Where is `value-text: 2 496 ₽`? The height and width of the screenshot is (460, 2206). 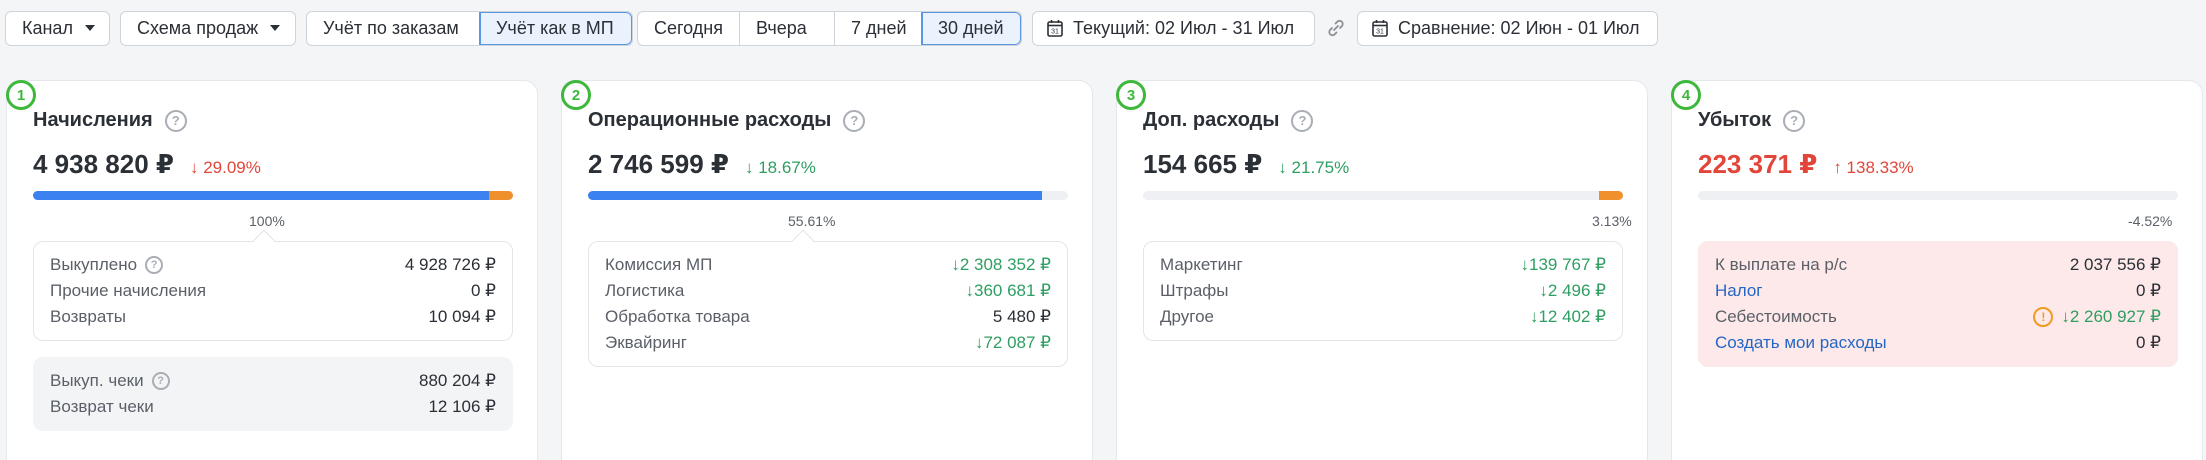 value-text: 2 496 ₽ is located at coordinates (1576, 290).